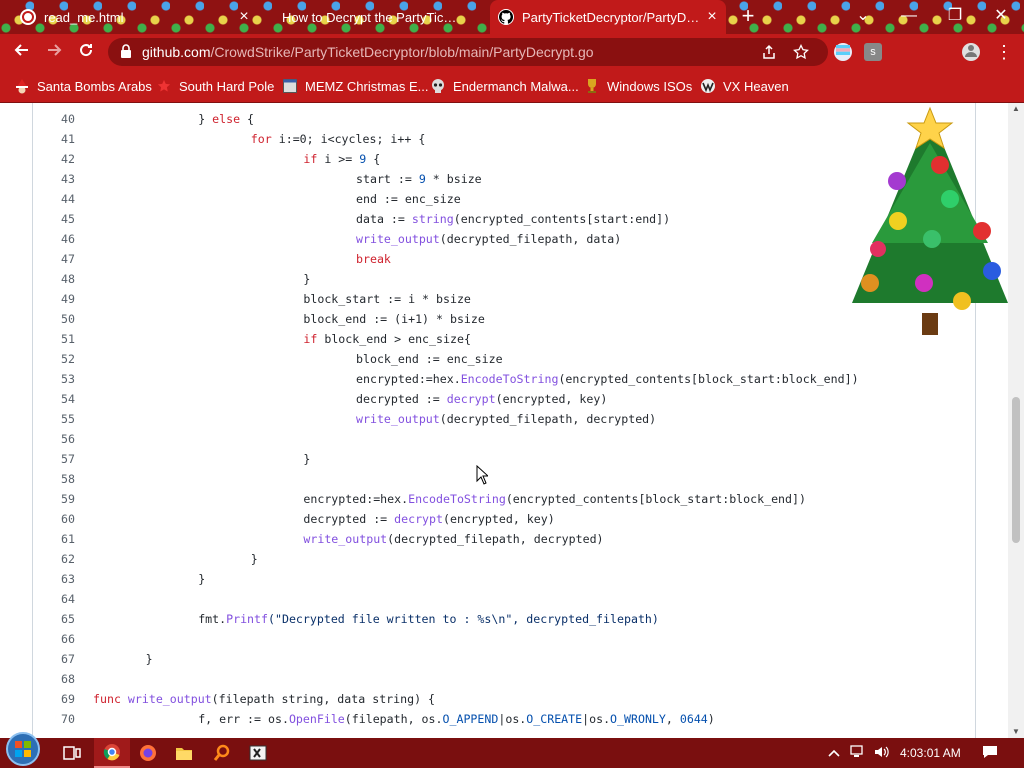  What do you see at coordinates (1016, 470) in the screenshot?
I see `scrollbar-thumb` at bounding box center [1016, 470].